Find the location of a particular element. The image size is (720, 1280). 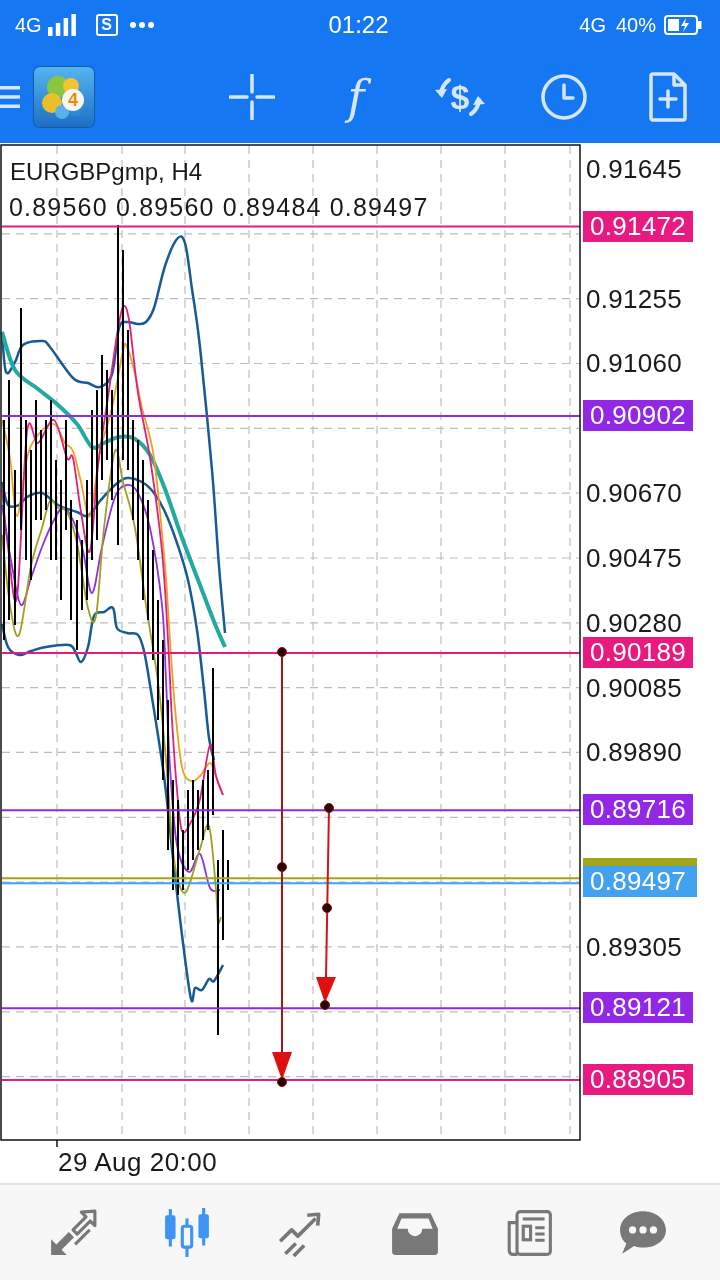

price-level-tag: 0.89497 is located at coordinates (640, 882).